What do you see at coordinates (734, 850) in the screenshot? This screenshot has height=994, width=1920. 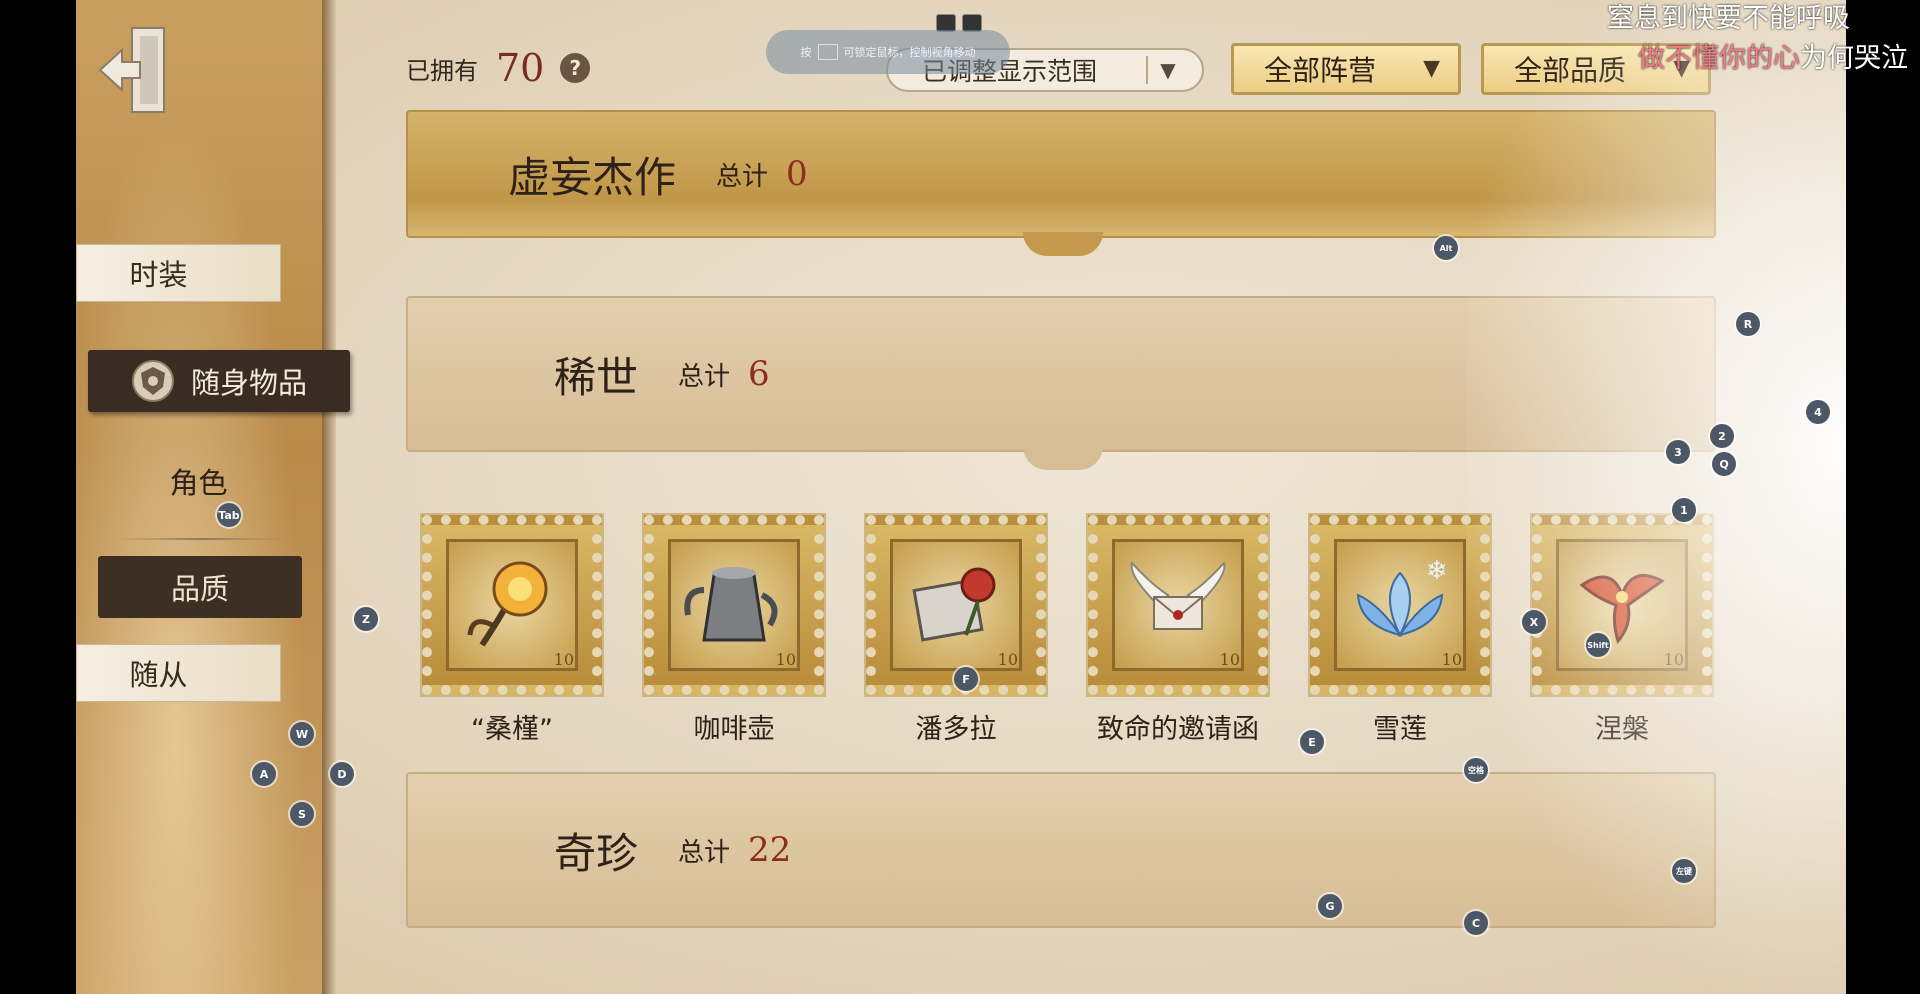 I see `section-total: 总计 22` at bounding box center [734, 850].